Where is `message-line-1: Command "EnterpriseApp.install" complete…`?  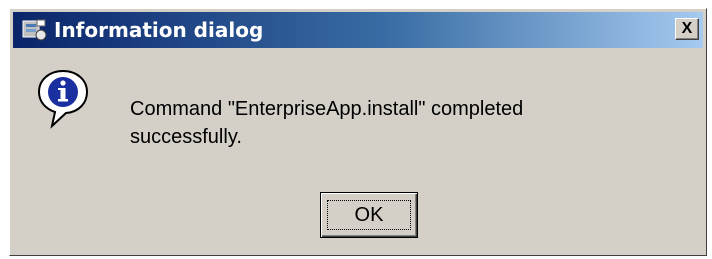 message-line-1: Command "EnterpriseApp.install" complete… is located at coordinates (327, 109).